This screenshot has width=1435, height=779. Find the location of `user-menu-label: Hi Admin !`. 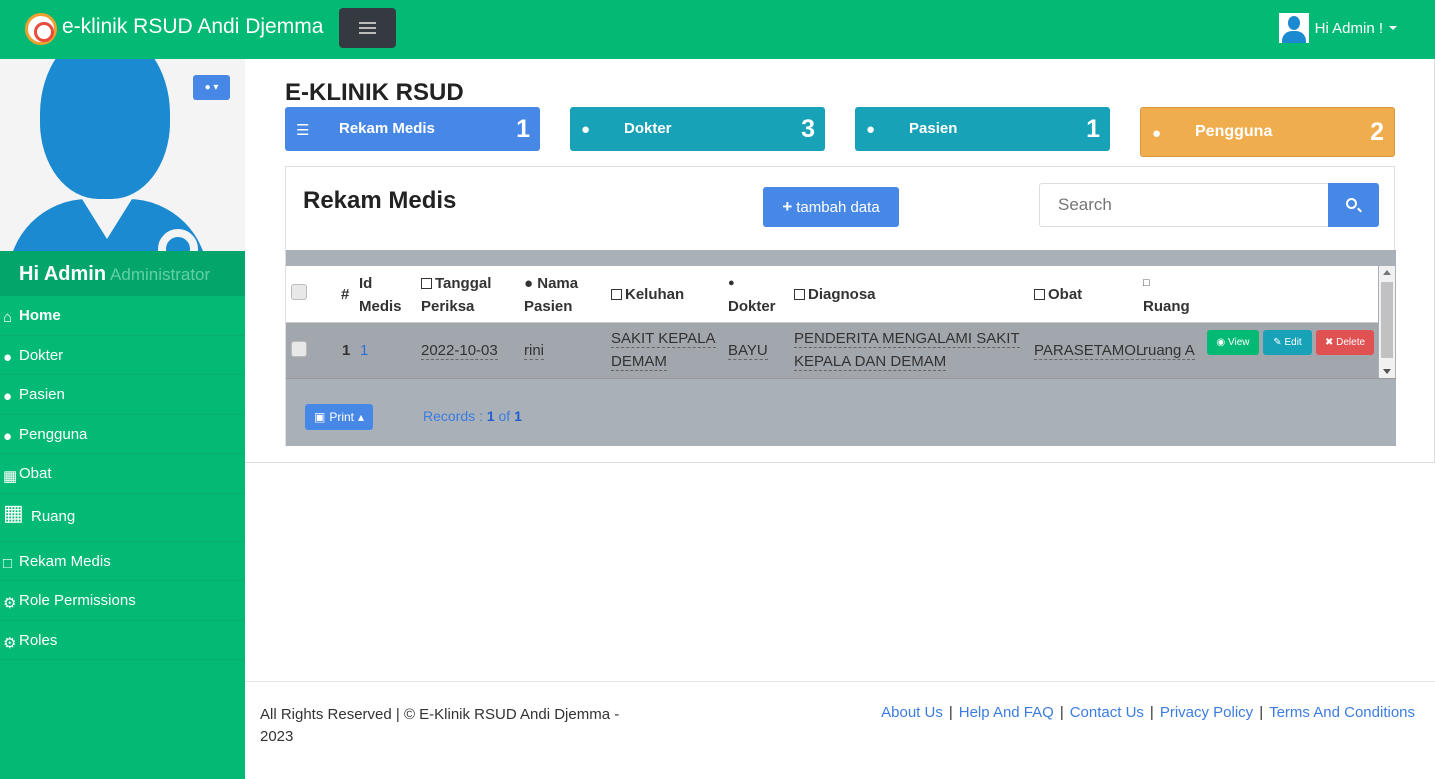

user-menu-label: Hi Admin ! is located at coordinates (1348, 28).